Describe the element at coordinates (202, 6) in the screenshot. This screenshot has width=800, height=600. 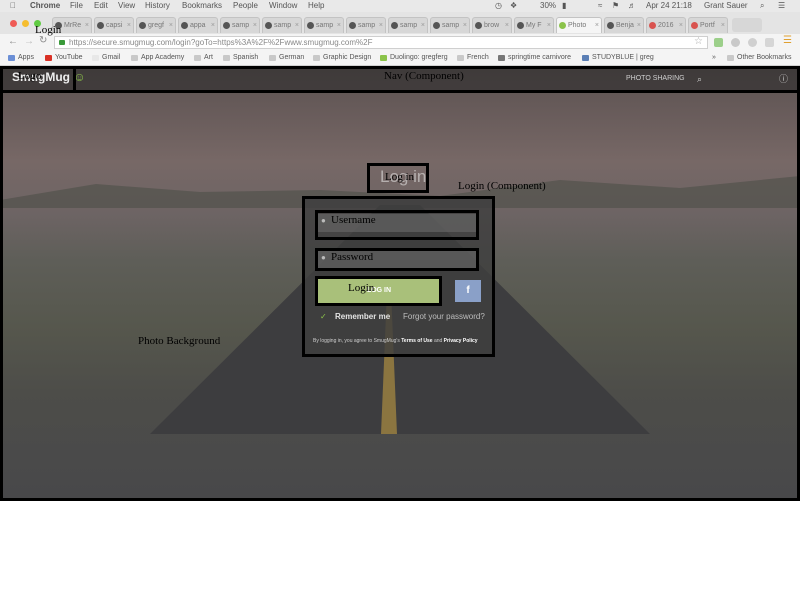
I see `menu-bookmarks: Bookmarks` at that location.